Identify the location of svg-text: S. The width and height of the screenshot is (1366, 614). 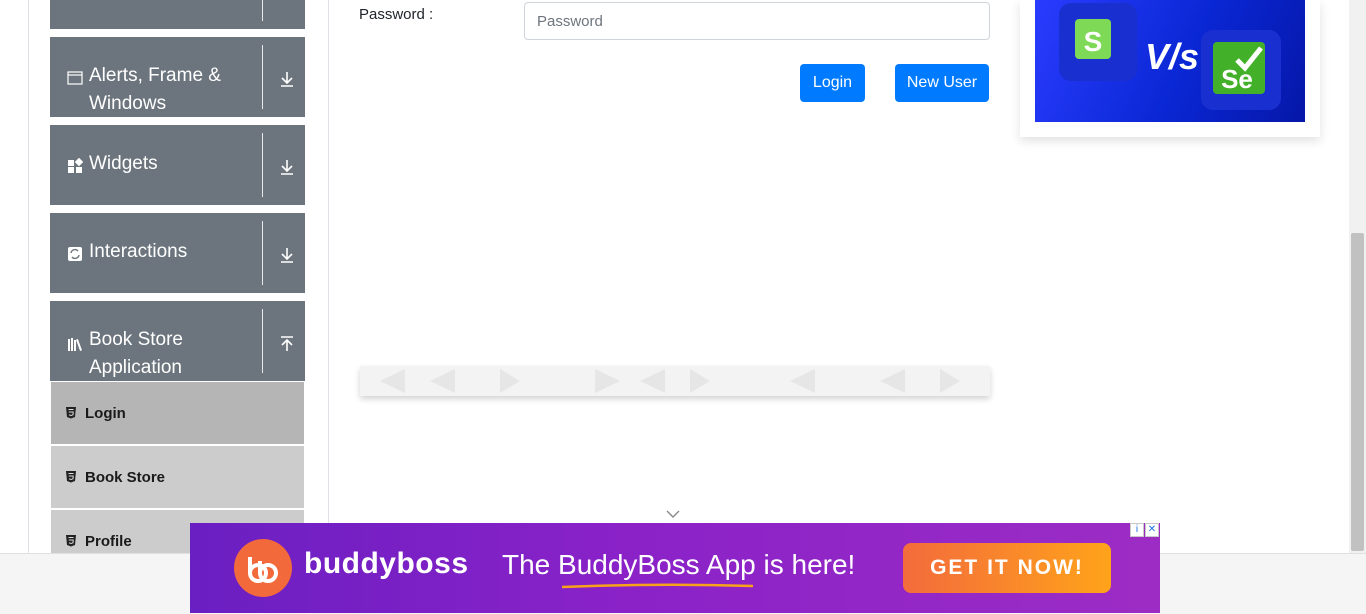
(1093, 41).